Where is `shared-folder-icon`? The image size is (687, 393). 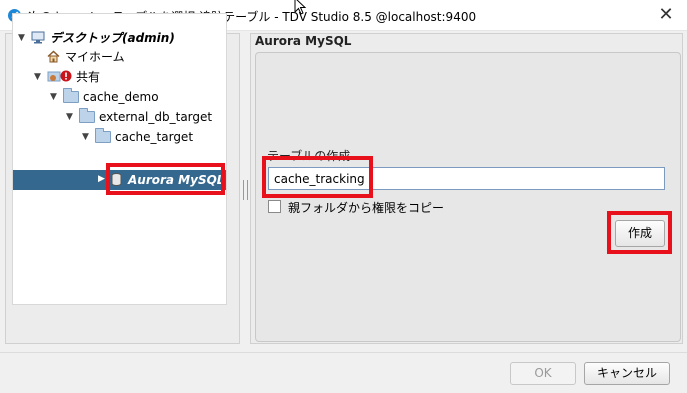
shared-folder-icon is located at coordinates (59, 76).